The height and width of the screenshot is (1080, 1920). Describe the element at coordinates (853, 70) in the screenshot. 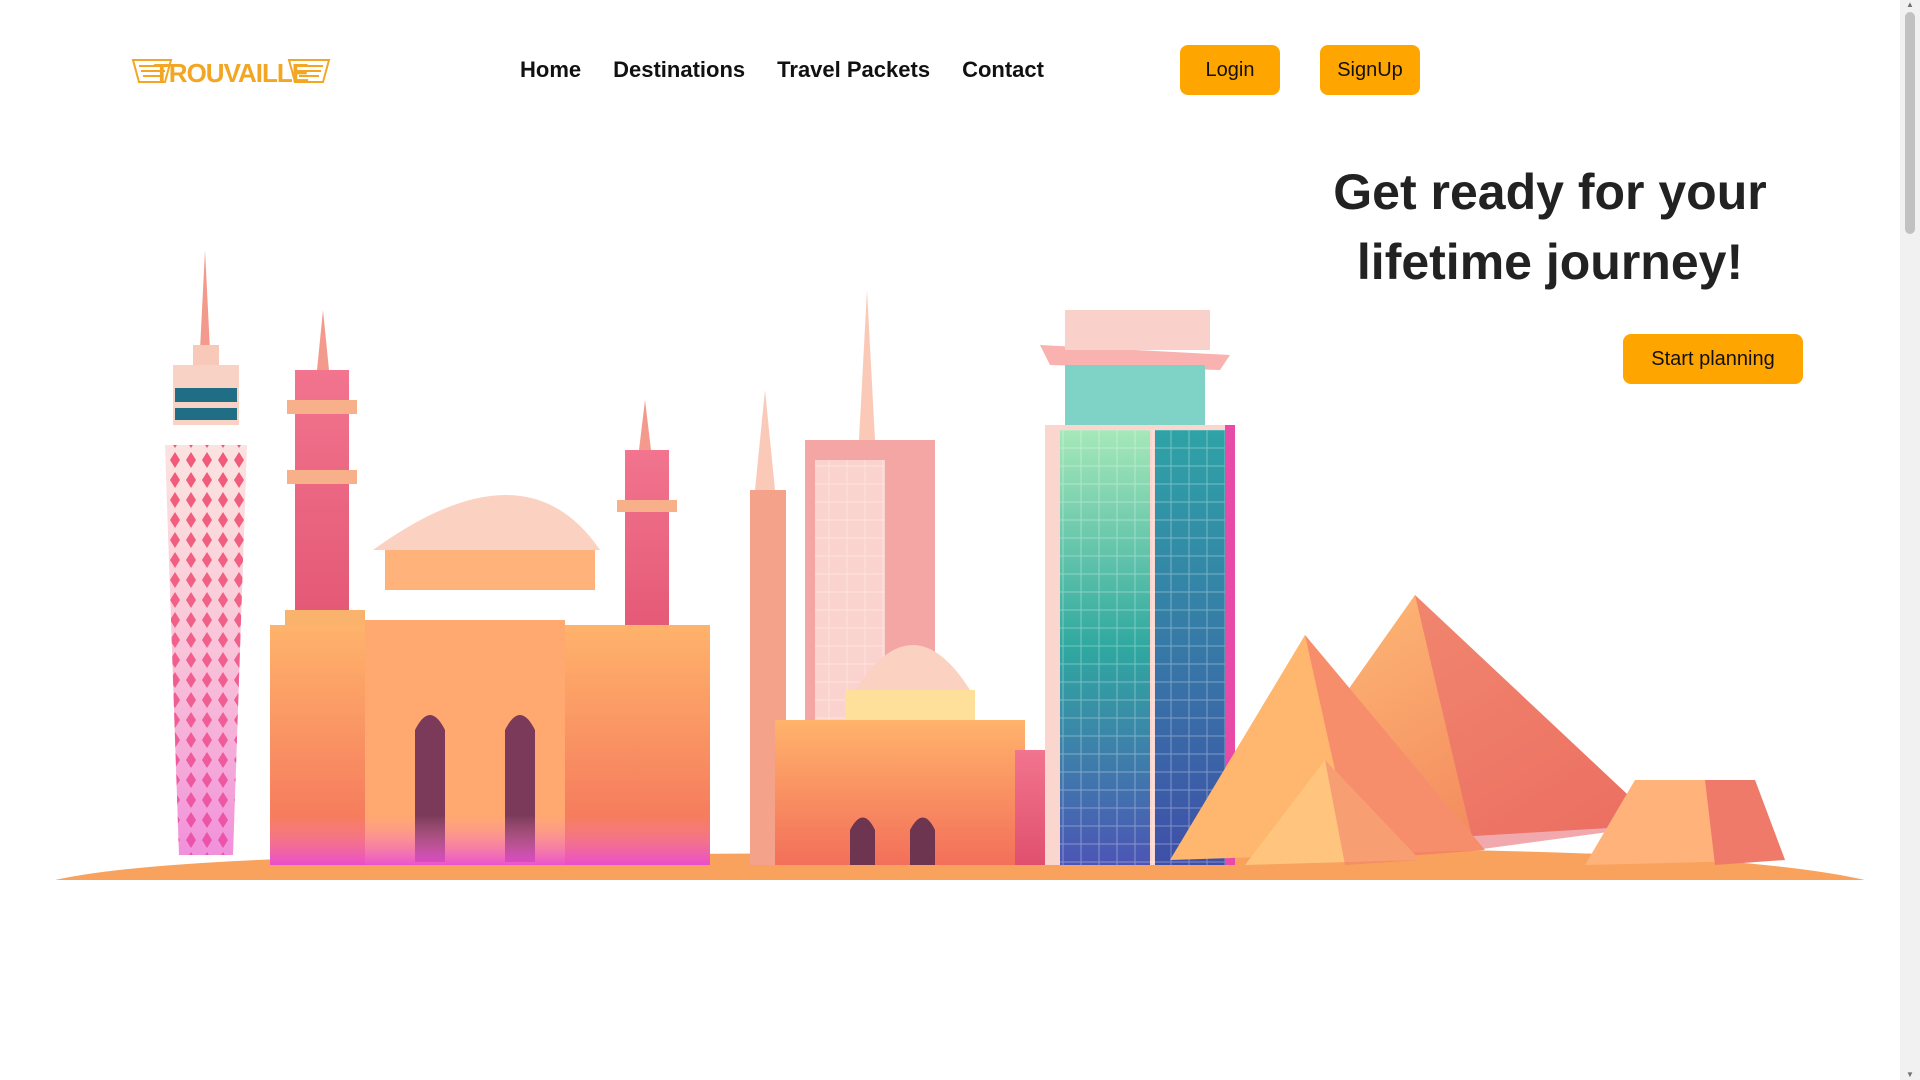

I see `nav-travel-packets: Travel Packets` at that location.